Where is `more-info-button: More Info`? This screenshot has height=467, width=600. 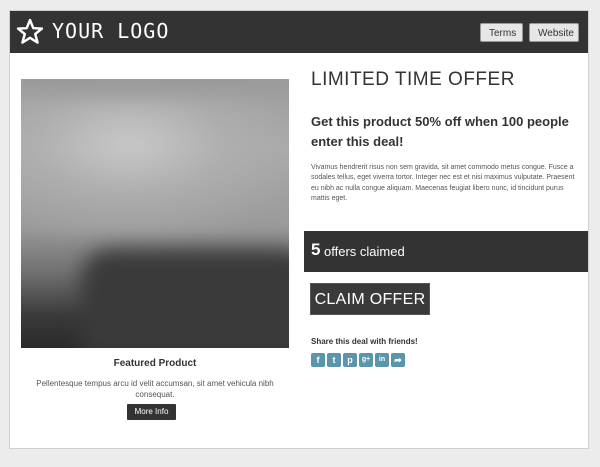
more-info-button: More Info is located at coordinates (151, 412).